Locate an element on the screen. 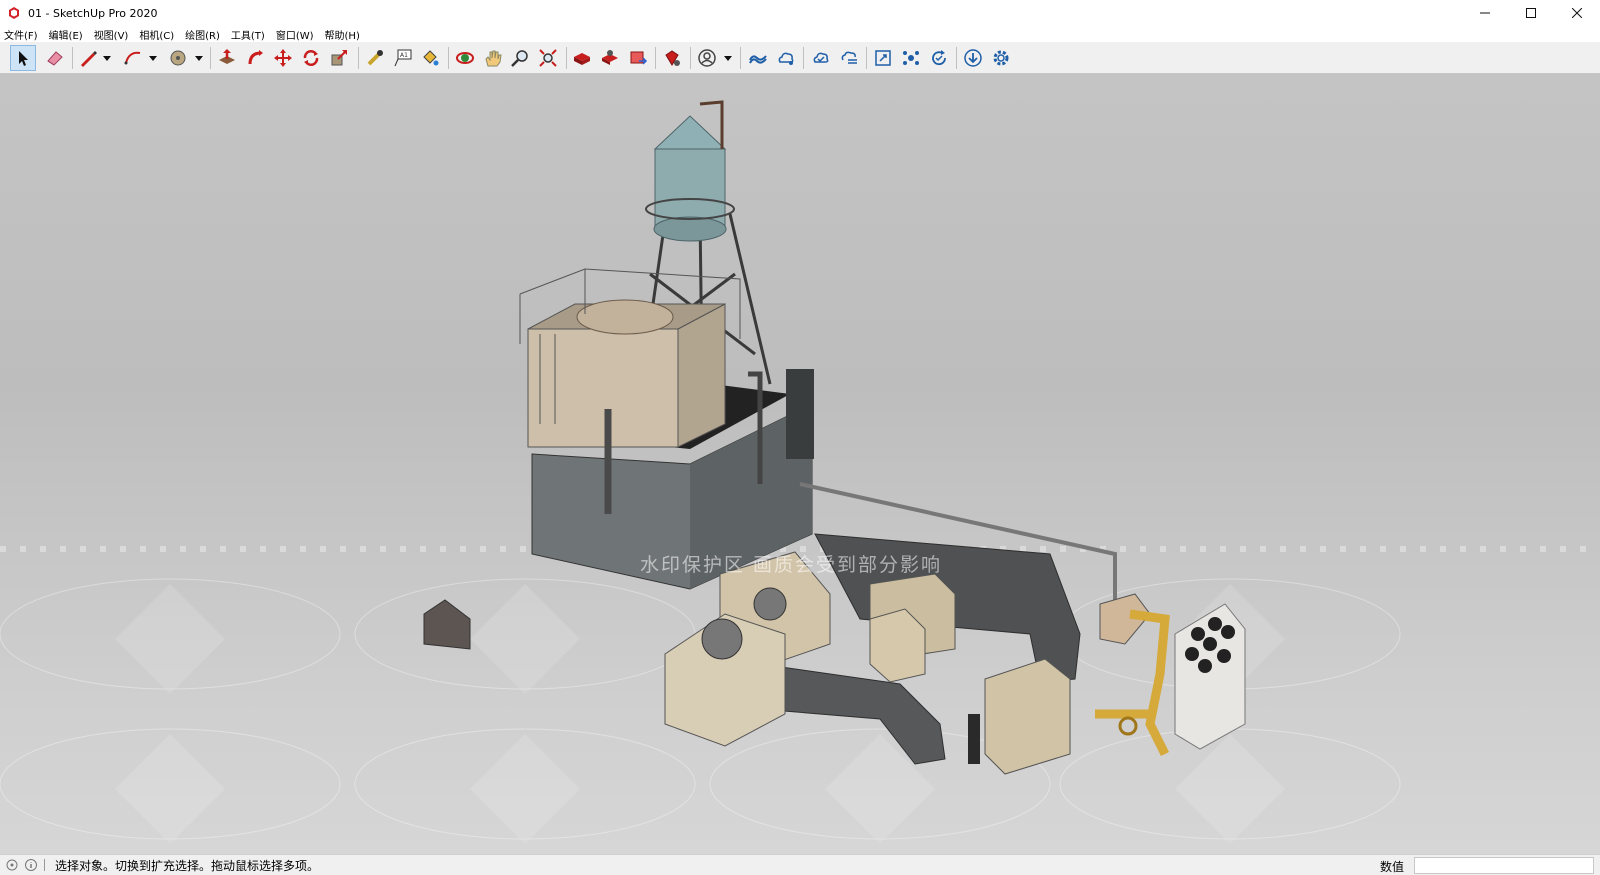 Image resolution: width=1600 pixels, height=875 pixels. watermark-text: 水印保护区 画质会受到部分影响 is located at coordinates (791, 565).